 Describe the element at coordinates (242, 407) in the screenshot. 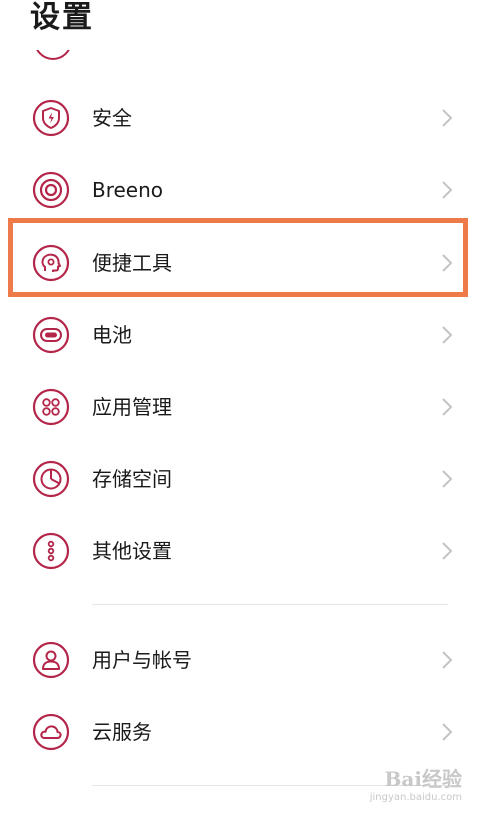

I see `settings-item-app-management: 应用管理` at that location.